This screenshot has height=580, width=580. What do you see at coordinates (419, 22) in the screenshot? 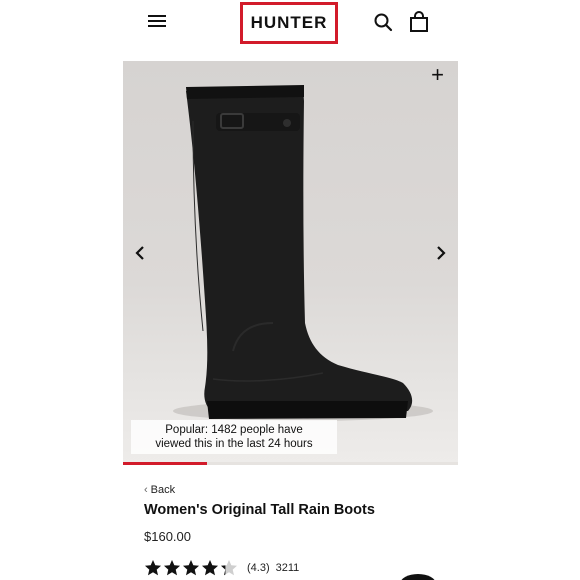
I see `shopping-bag-icon` at bounding box center [419, 22].